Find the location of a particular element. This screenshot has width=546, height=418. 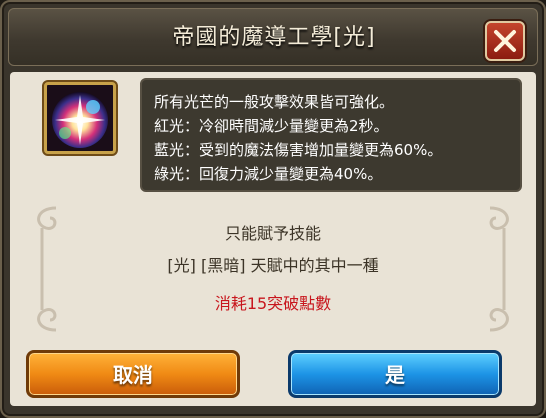

skill-icon-frame is located at coordinates (80, 118).